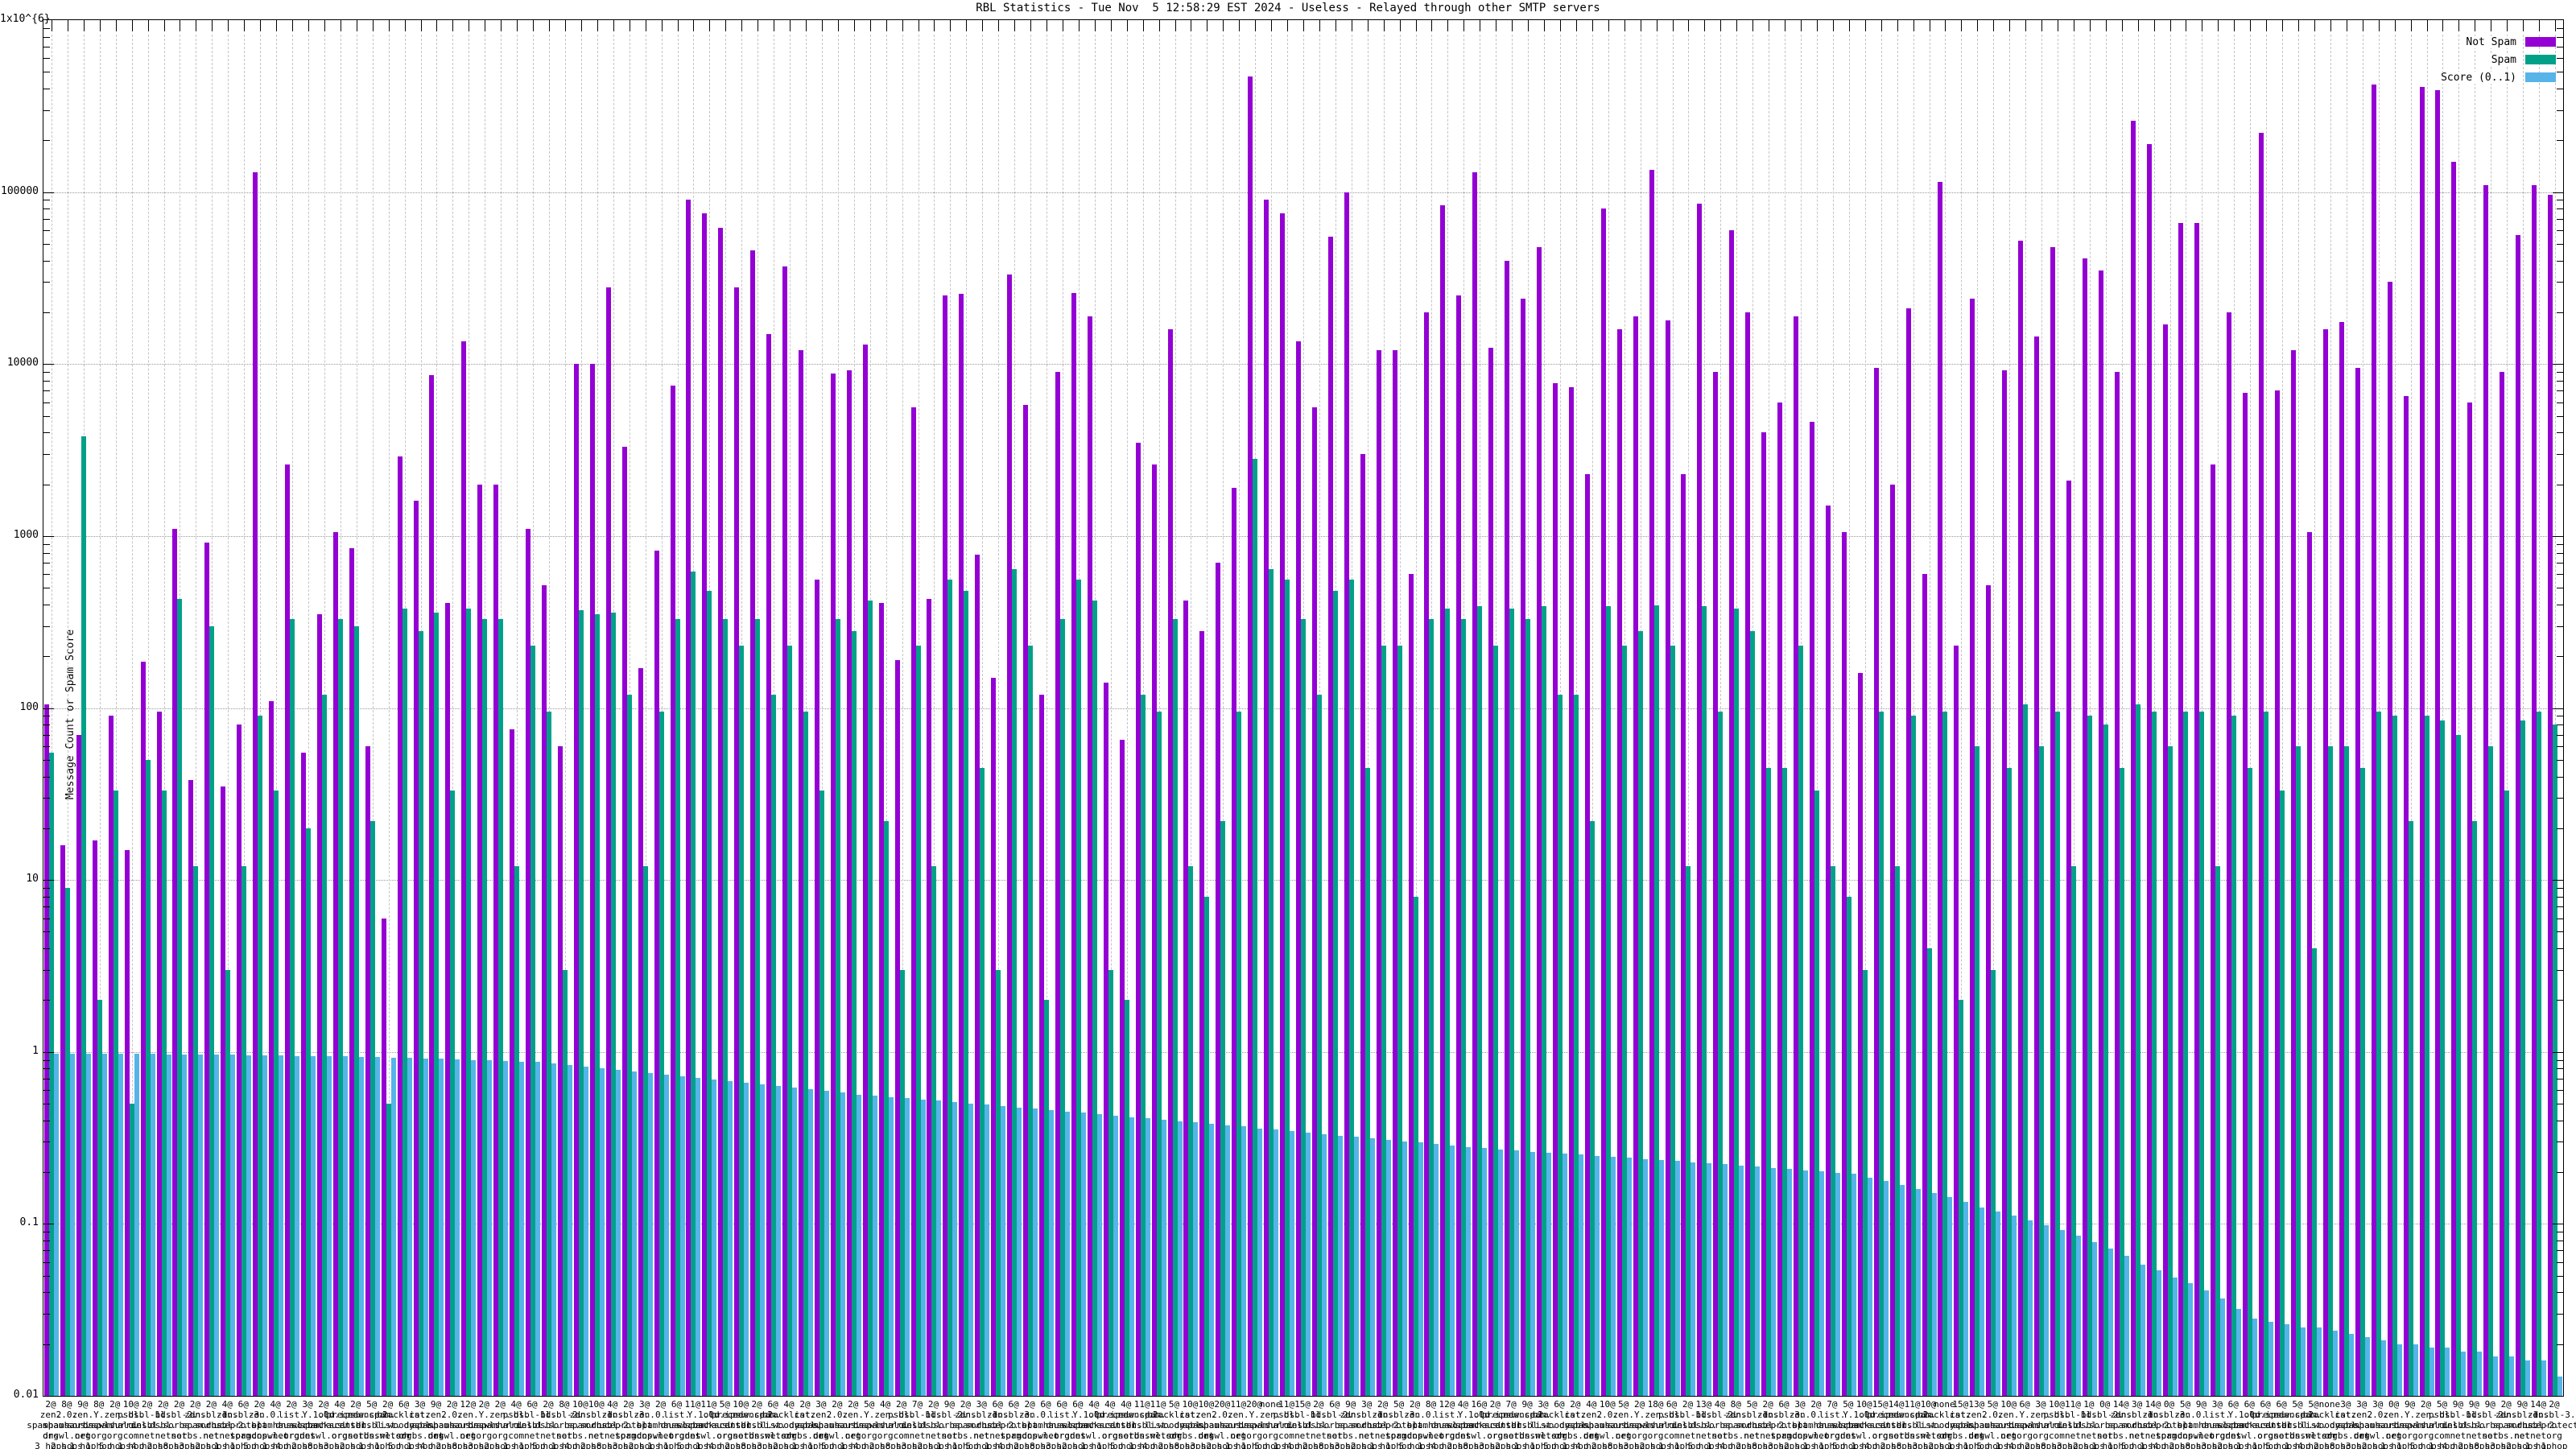  Describe the element at coordinates (83, 1404) in the screenshot. I see `x-tick-label: 9@` at that location.